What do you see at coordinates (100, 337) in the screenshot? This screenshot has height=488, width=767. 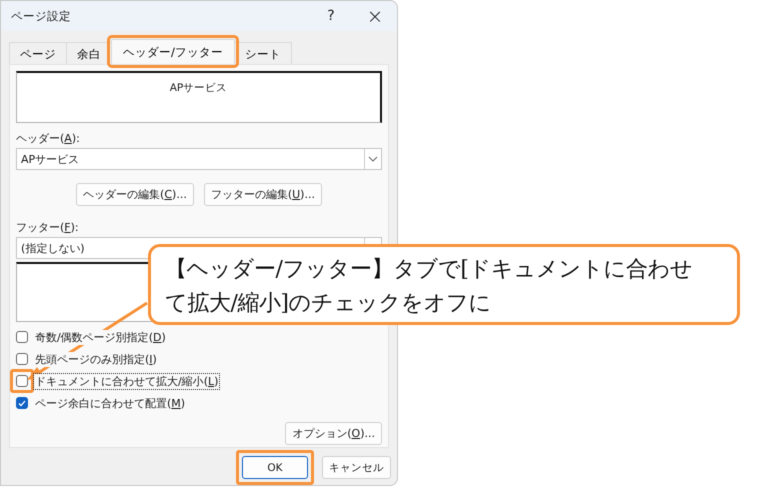 I see `checkbox-label: 奇数/偶数ページ別指定(D)` at bounding box center [100, 337].